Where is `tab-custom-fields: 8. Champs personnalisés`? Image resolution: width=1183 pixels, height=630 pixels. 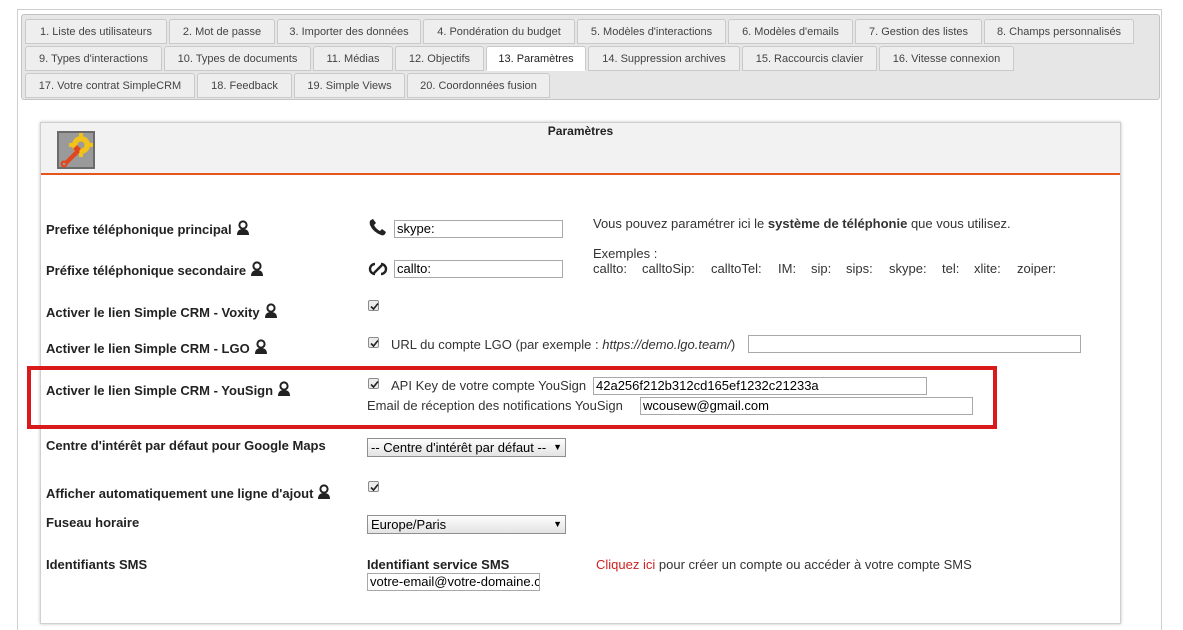
tab-custom-fields: 8. Champs personnalisés is located at coordinates (1059, 31).